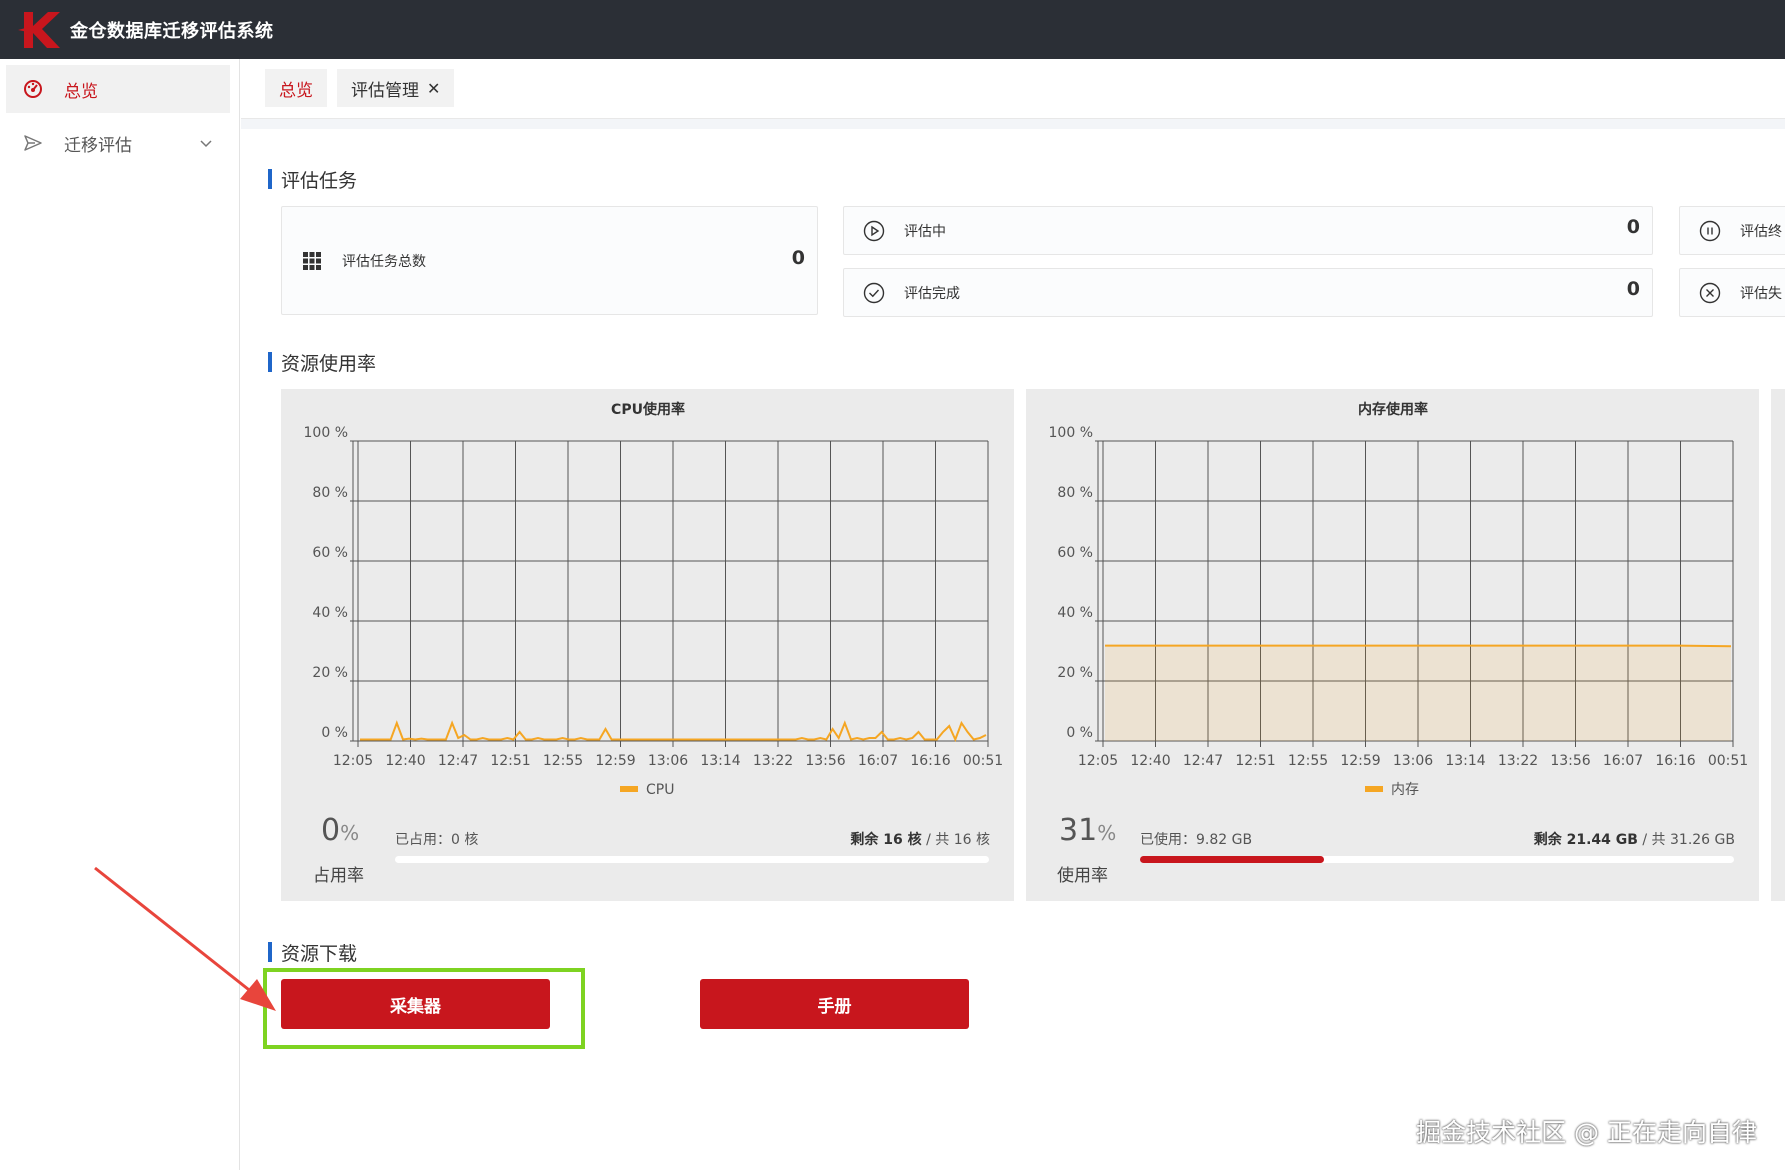  I want to click on cpu-x-tick: 16:07, so click(878, 761).